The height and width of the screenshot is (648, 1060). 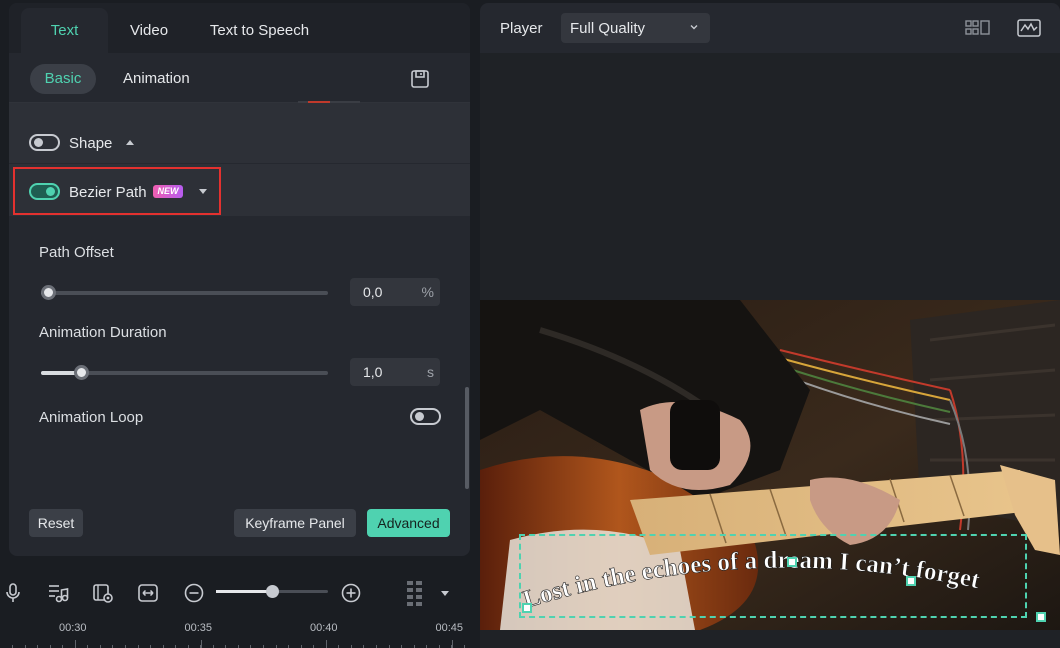 What do you see at coordinates (235, 633) in the screenshot?
I see `timeline-ruler: 00:30 00:35 00:40 00:45` at bounding box center [235, 633].